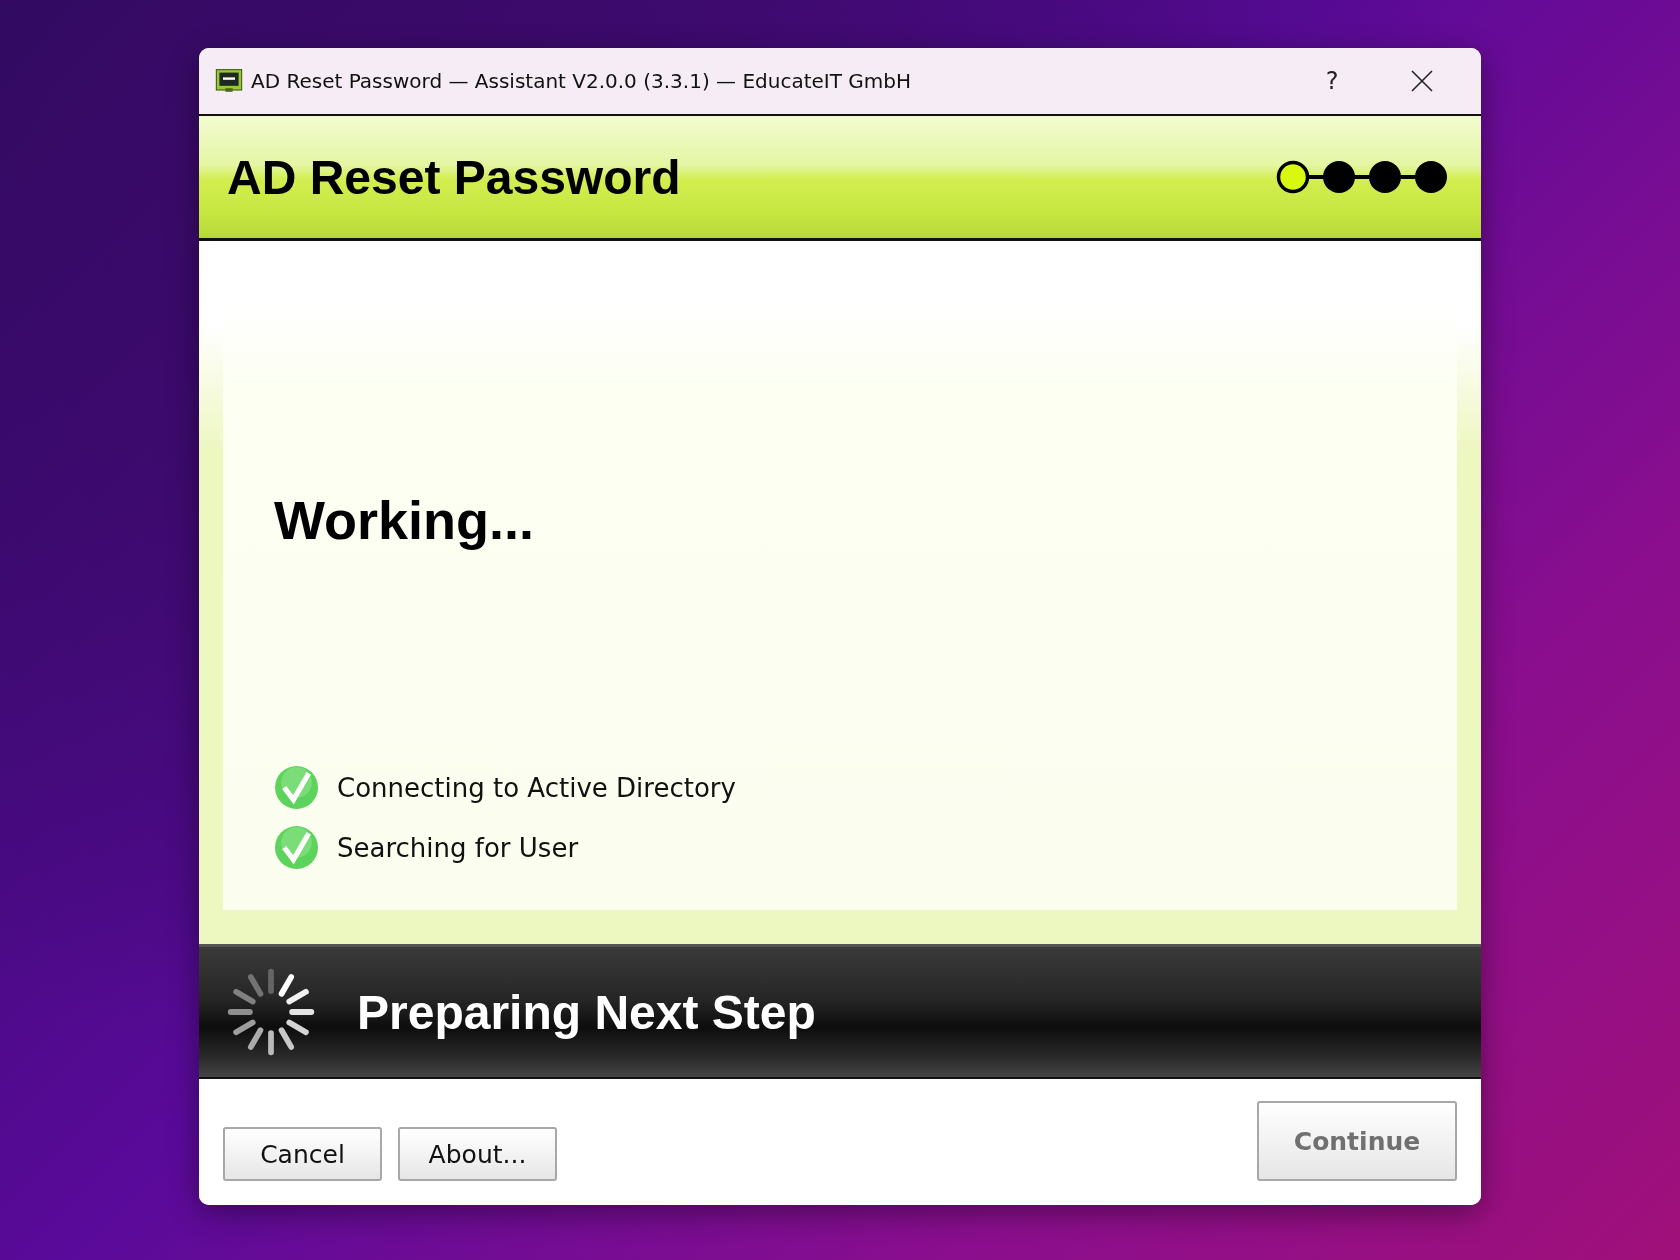 This screenshot has width=1680, height=1260. What do you see at coordinates (1332, 81) in the screenshot?
I see `help-button: ?` at bounding box center [1332, 81].